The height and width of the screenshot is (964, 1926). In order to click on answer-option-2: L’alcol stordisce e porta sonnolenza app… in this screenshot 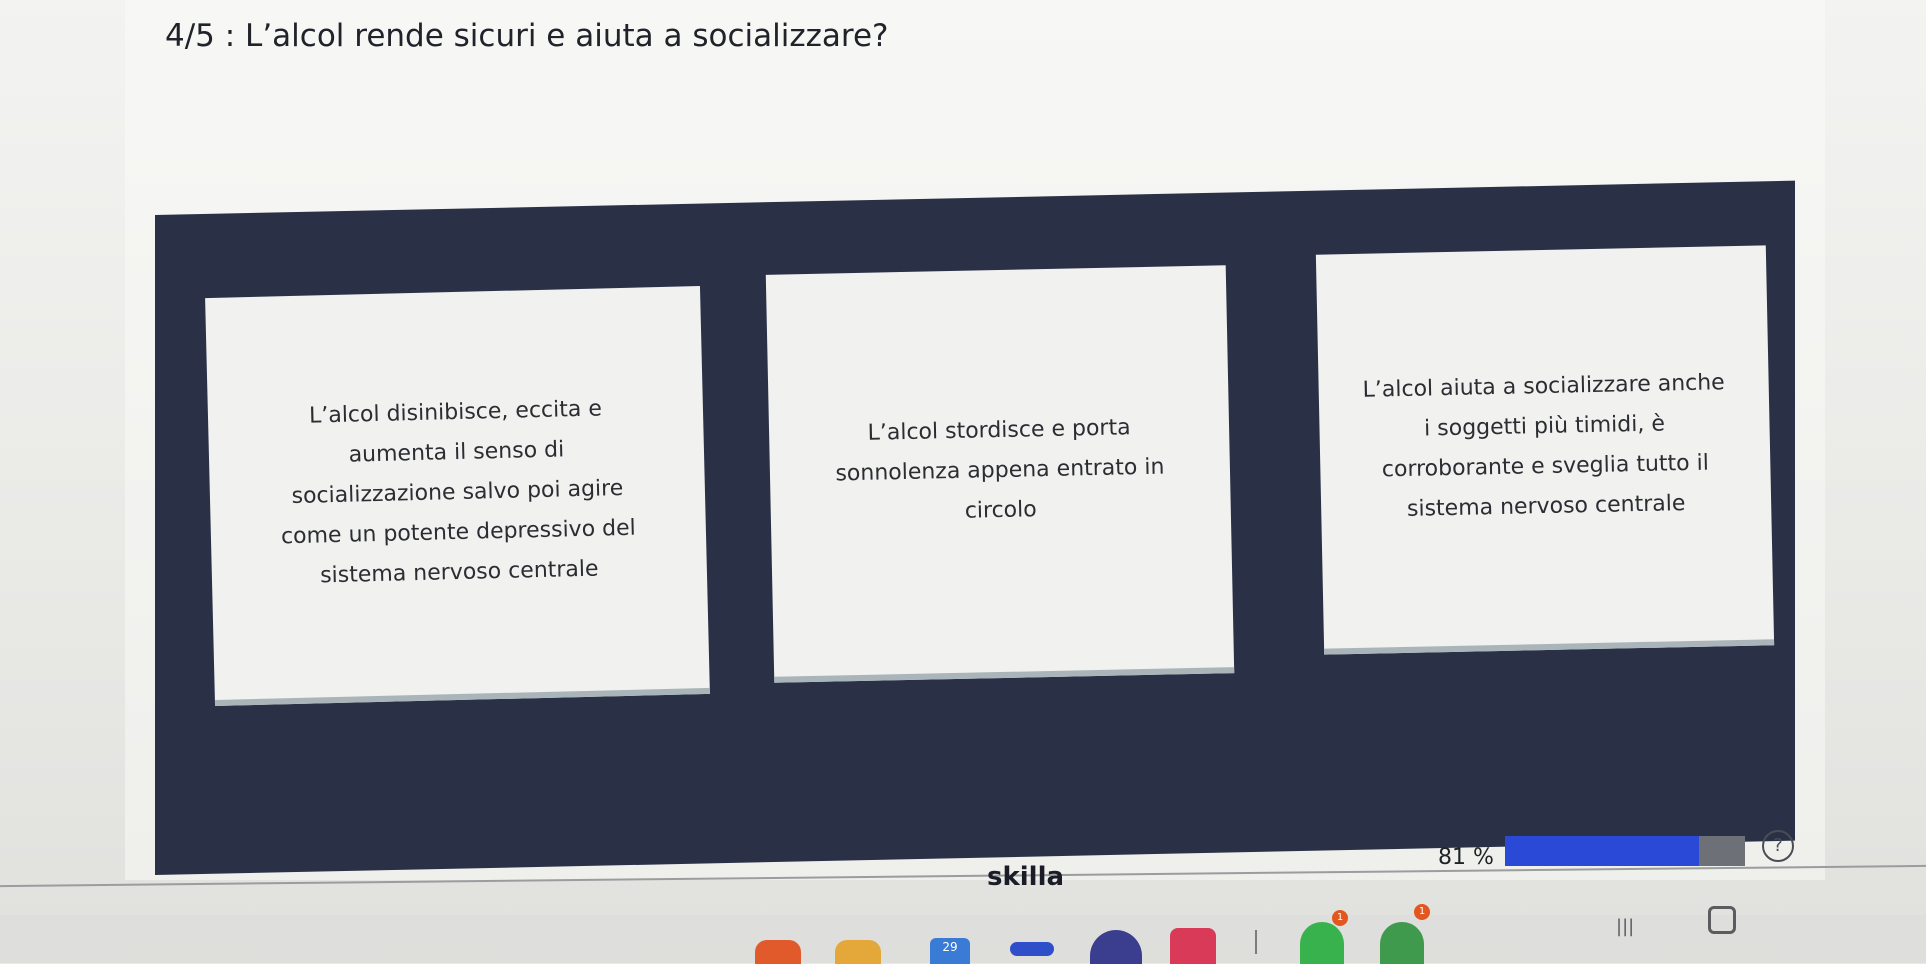, I will do `click(1000, 474)`.